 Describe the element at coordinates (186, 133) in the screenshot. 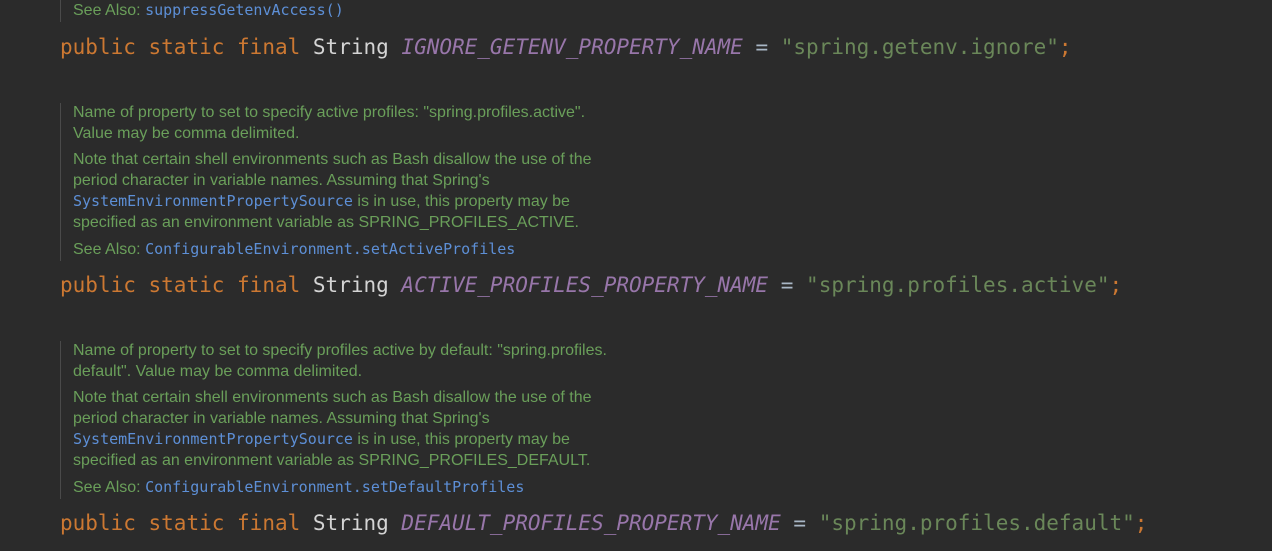

I see `doc-description-line: Value may be comma delimited.` at that location.